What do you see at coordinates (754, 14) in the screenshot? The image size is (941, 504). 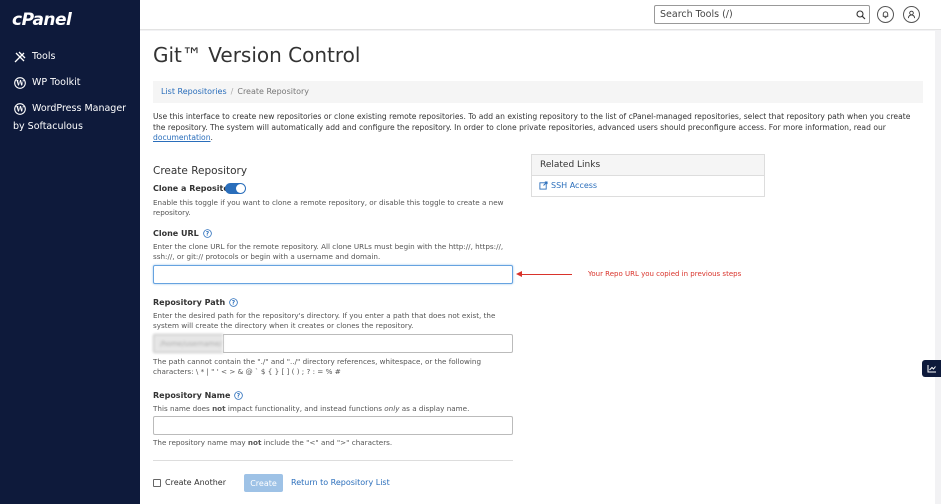 I see `search-input` at bounding box center [754, 14].